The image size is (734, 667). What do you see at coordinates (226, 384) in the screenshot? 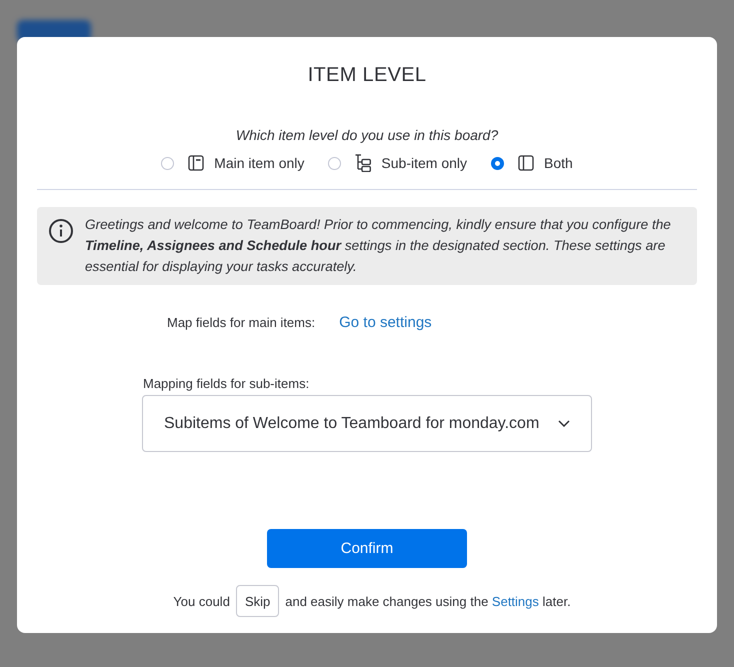
I see `field-label: Mapping fields for sub-items:` at bounding box center [226, 384].